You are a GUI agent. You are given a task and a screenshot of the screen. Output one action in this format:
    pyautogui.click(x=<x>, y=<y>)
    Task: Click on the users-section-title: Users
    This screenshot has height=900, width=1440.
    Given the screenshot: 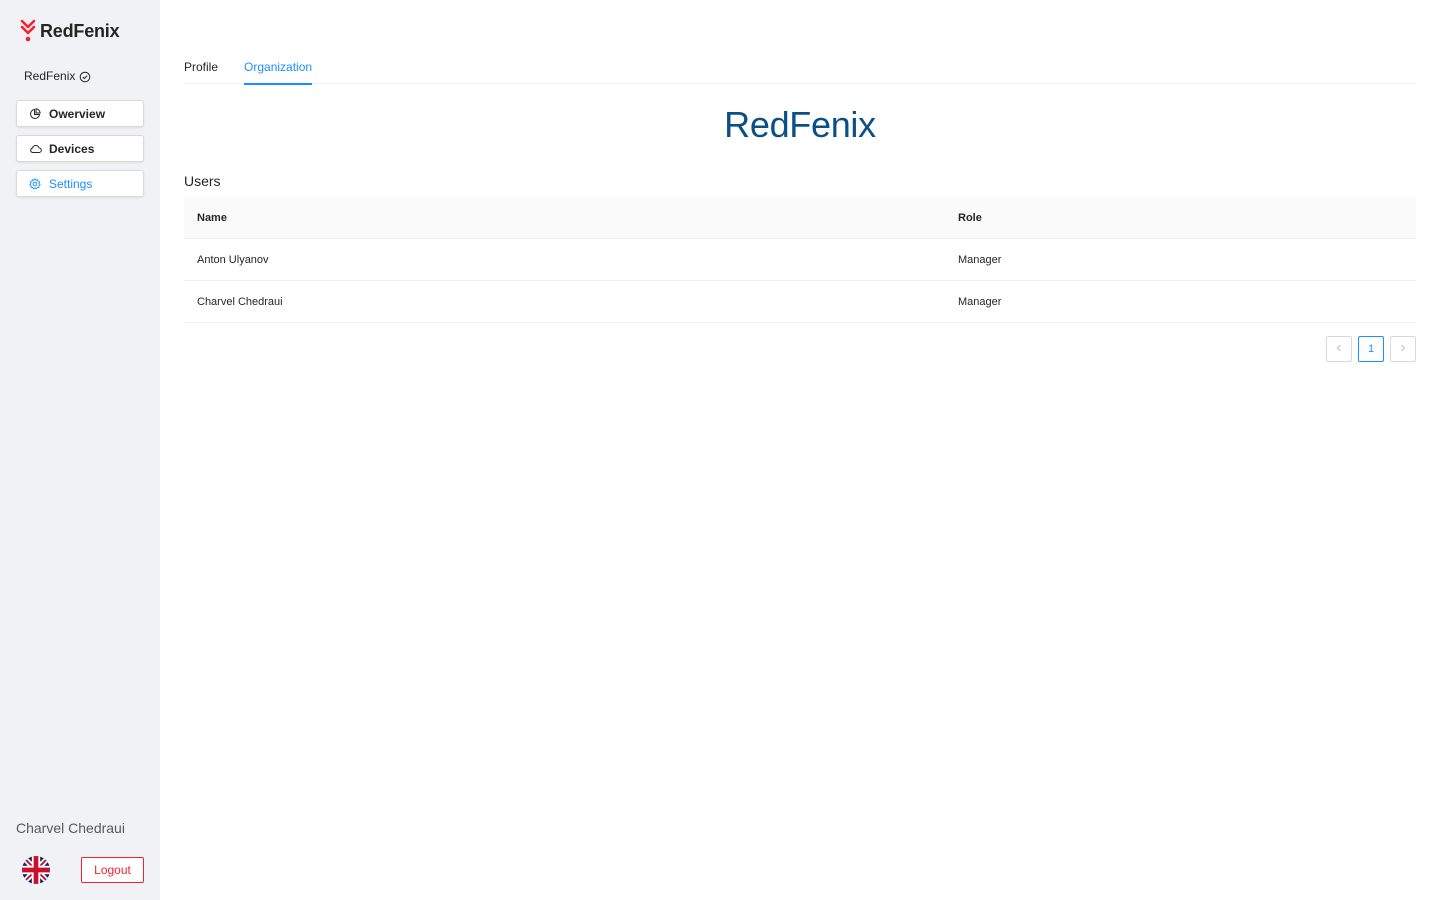 What is the action you would take?
    pyautogui.click(x=202, y=181)
    